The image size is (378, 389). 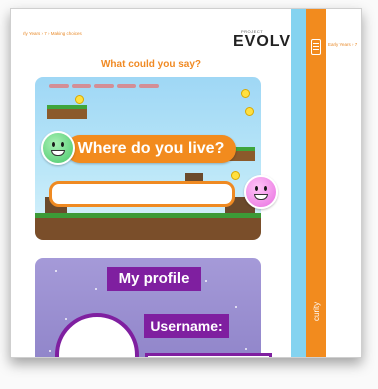 What do you see at coordinates (67, 112) in the screenshot?
I see `platform` at bounding box center [67, 112].